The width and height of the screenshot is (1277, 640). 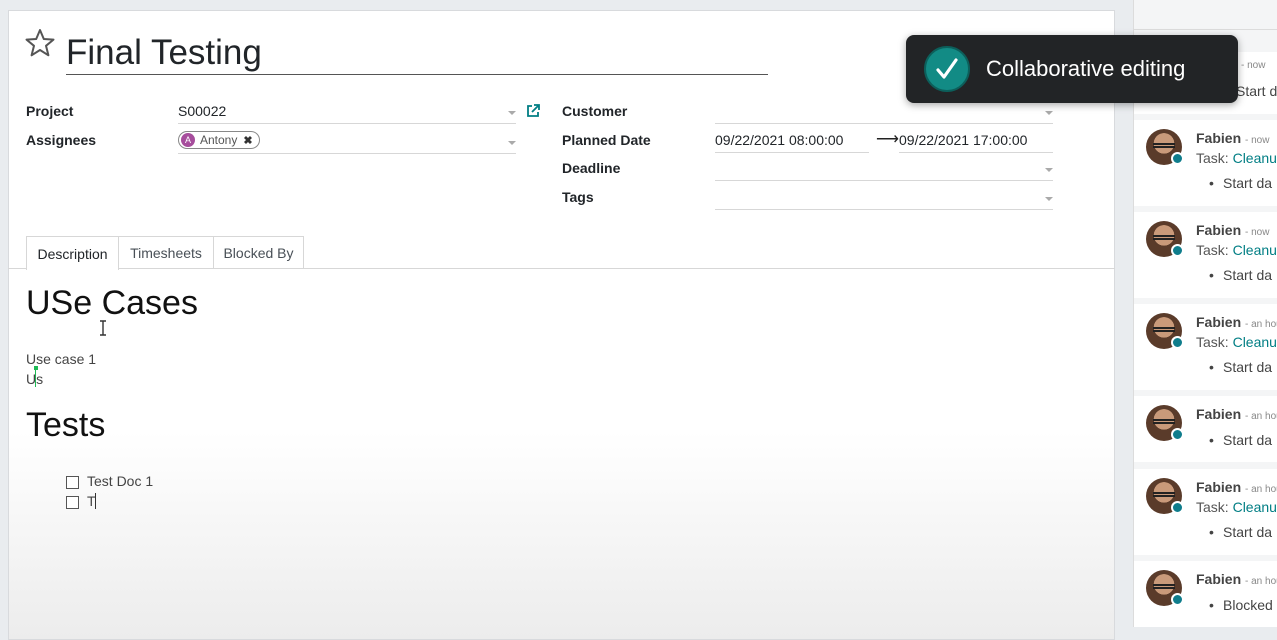 I want to click on tab-blocked-by: Blocked By, so click(x=258, y=252).